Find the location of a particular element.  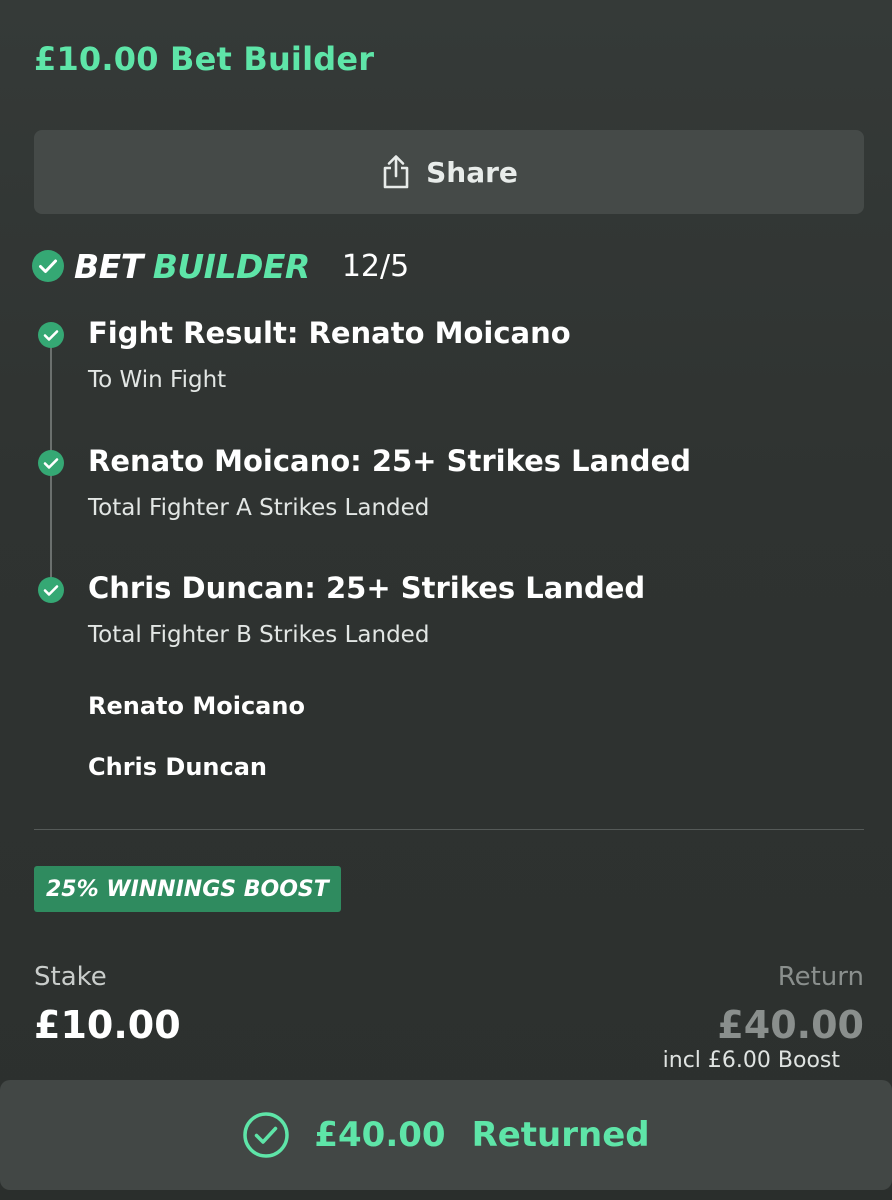

returned-amount: £40.00 is located at coordinates (380, 1135).